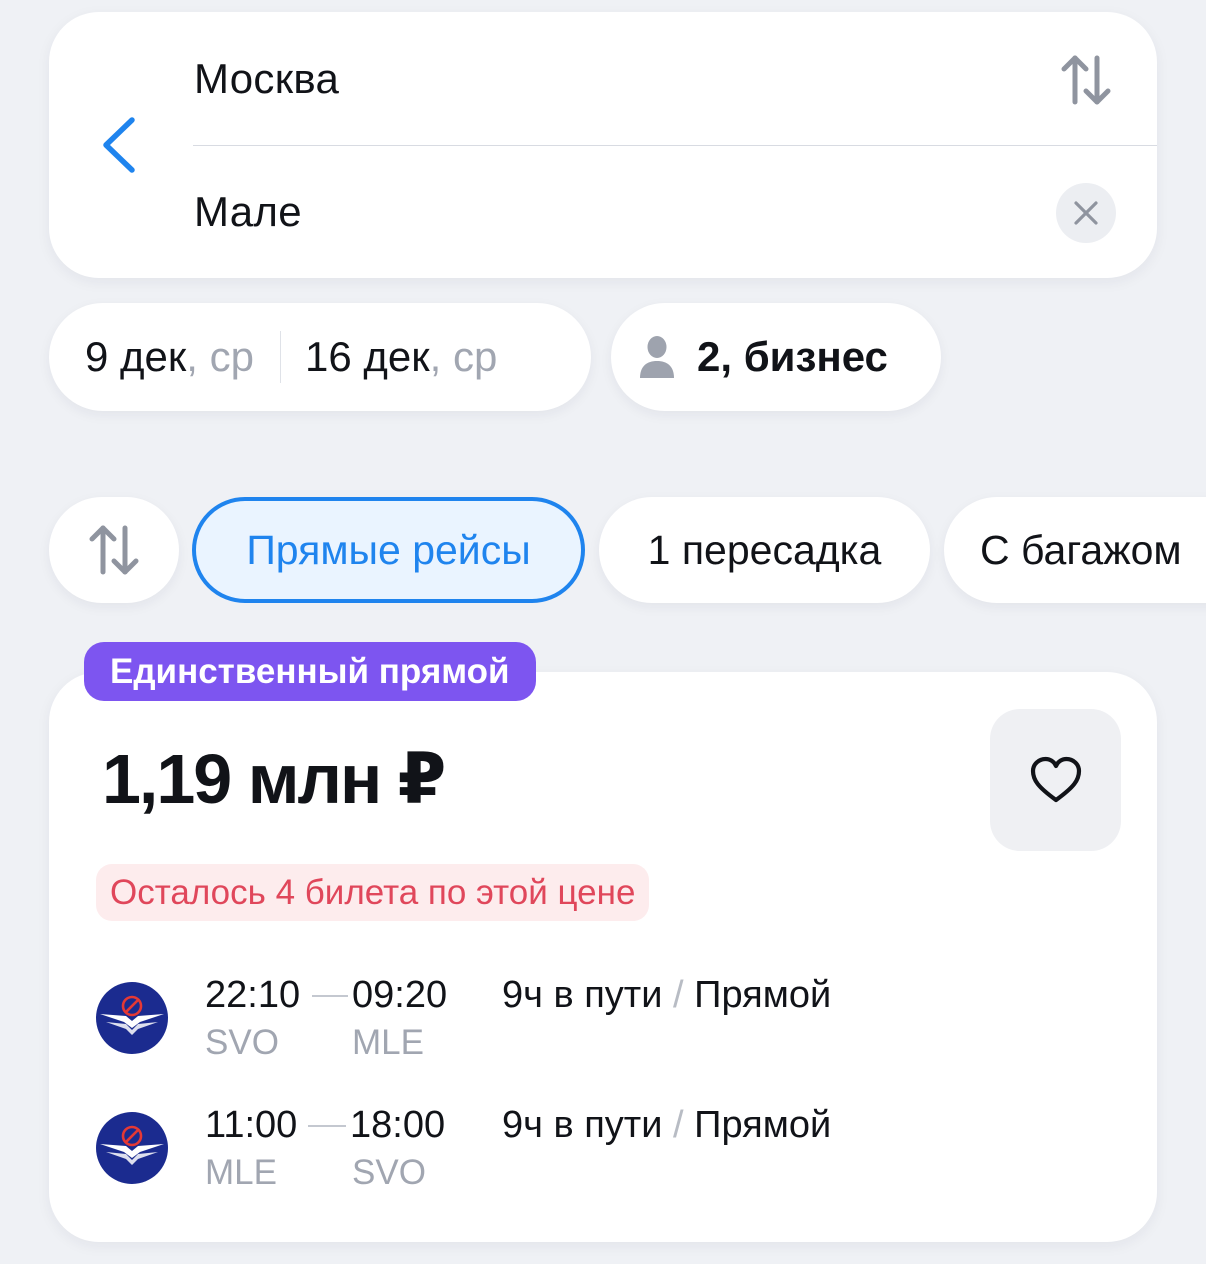 The image size is (1206, 1264). What do you see at coordinates (763, 1125) in the screenshot?
I see `segment-2-type: Прямой` at bounding box center [763, 1125].